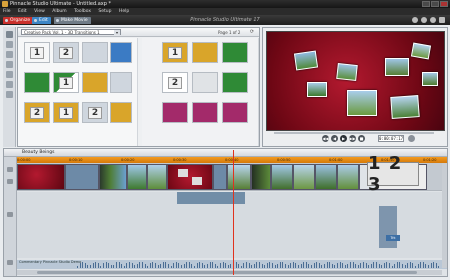 The height and width of the screenshot is (280, 450). What do you see at coordinates (9, 94) in the screenshot?
I see `sound-icon` at bounding box center [9, 94].